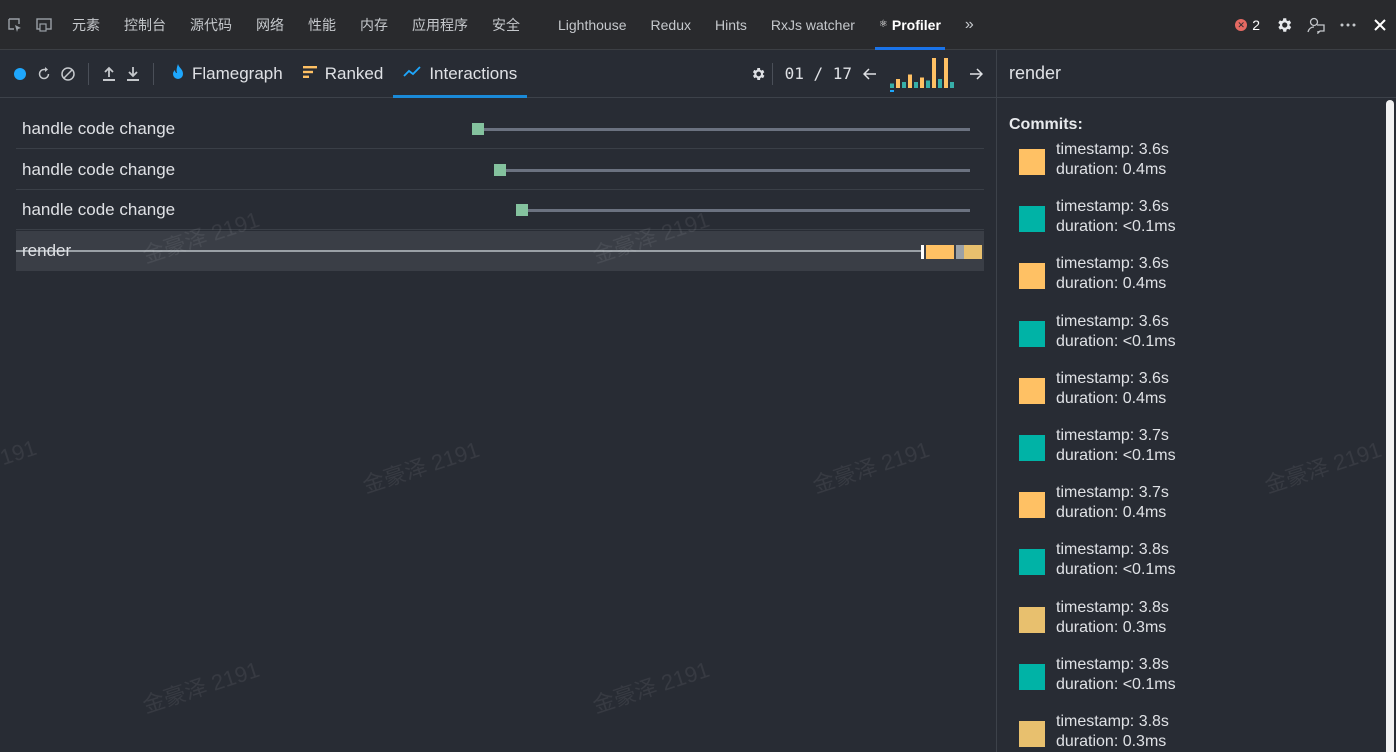 This screenshot has width=1396, height=752. Describe the element at coordinates (473, 73) in the screenshot. I see `tab-label: Interactions` at that location.